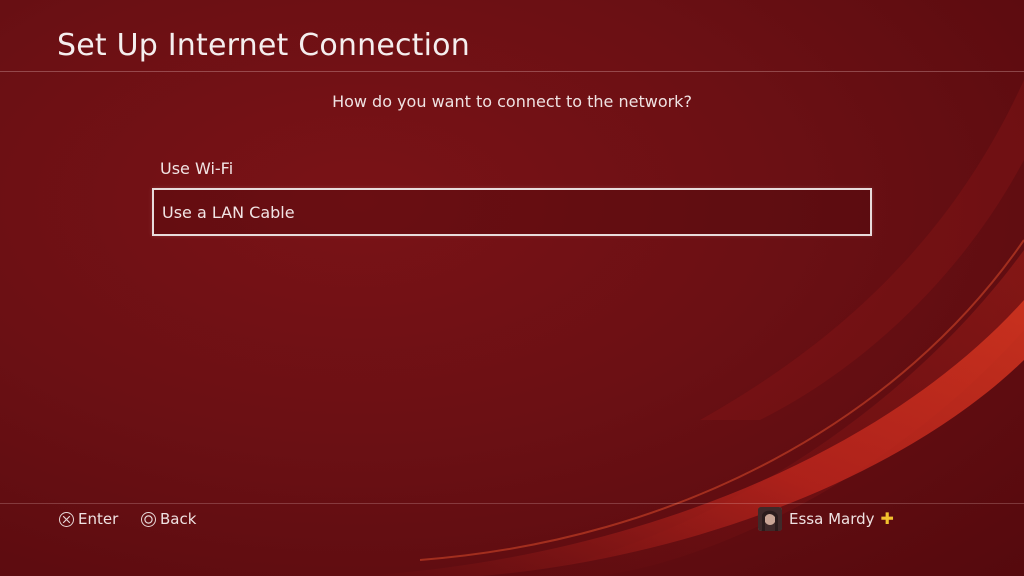 Image resolution: width=1024 pixels, height=576 pixels. Describe the element at coordinates (832, 519) in the screenshot. I see `user-name: Essa Mardy` at that location.